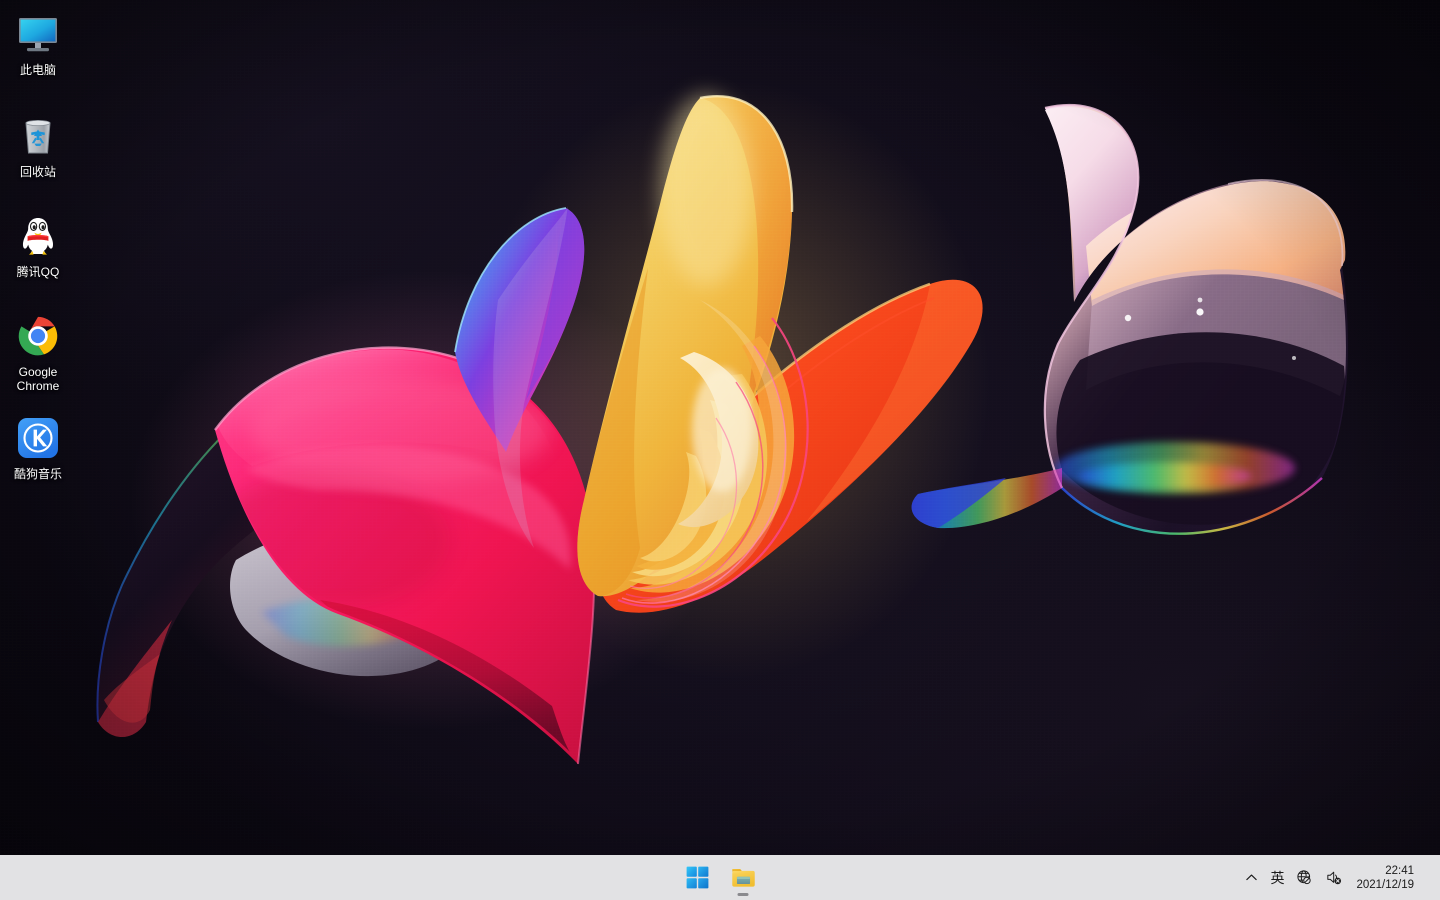  I want to click on file-explorer-icon, so click(743, 878).